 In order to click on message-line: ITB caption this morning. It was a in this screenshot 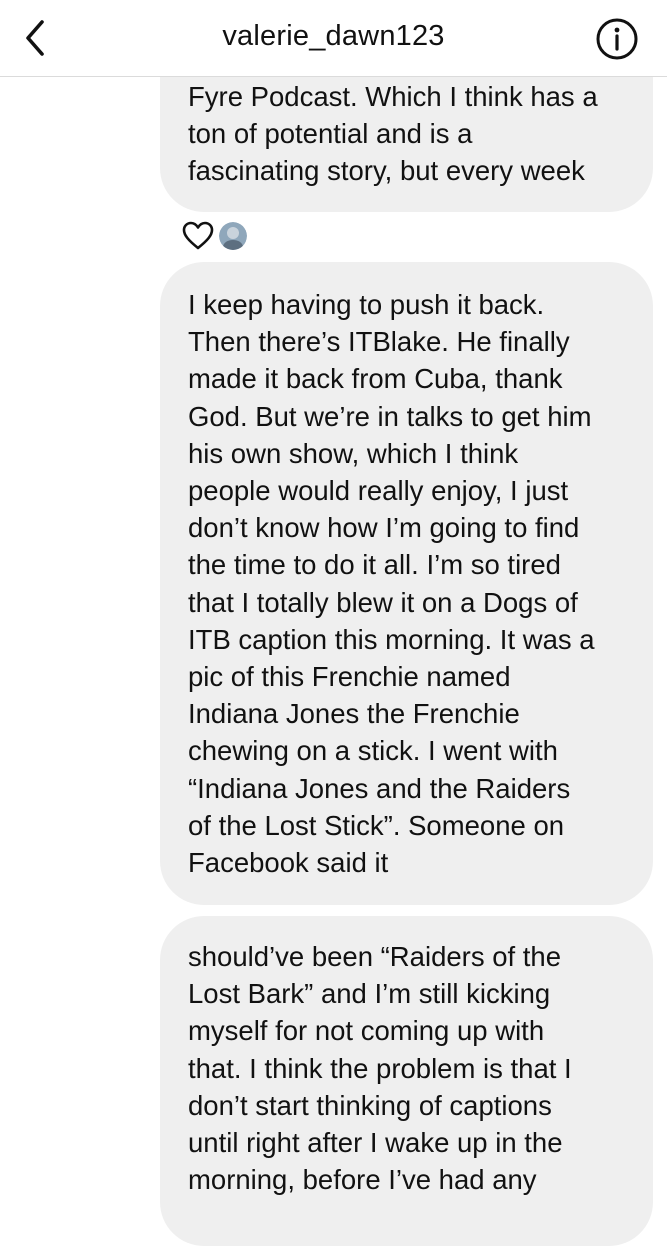, I will do `click(391, 639)`.